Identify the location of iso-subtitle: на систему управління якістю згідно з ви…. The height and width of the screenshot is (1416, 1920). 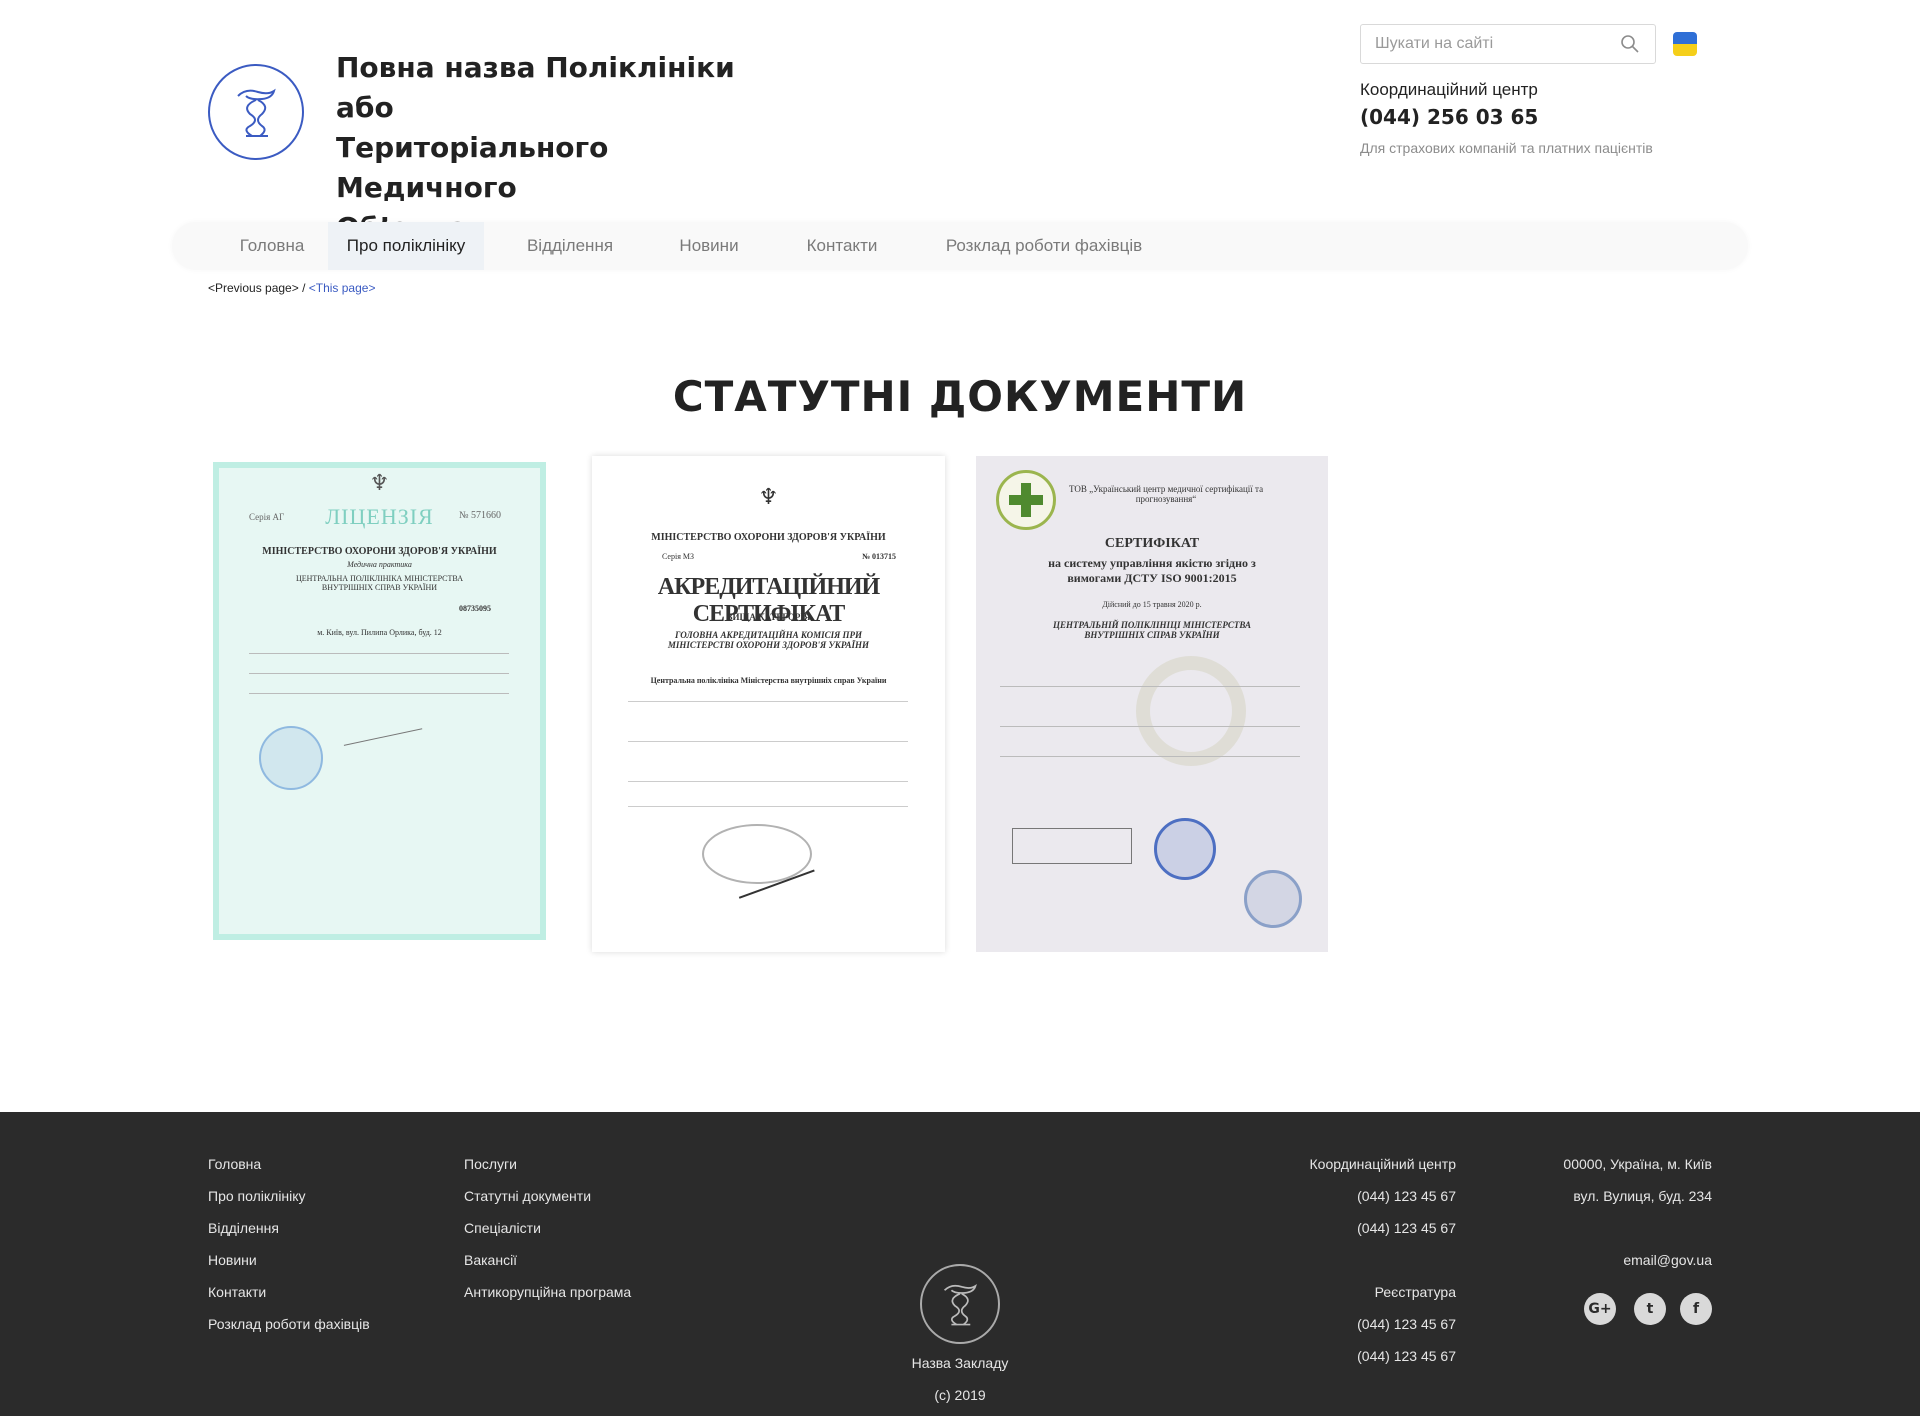
(1152, 570).